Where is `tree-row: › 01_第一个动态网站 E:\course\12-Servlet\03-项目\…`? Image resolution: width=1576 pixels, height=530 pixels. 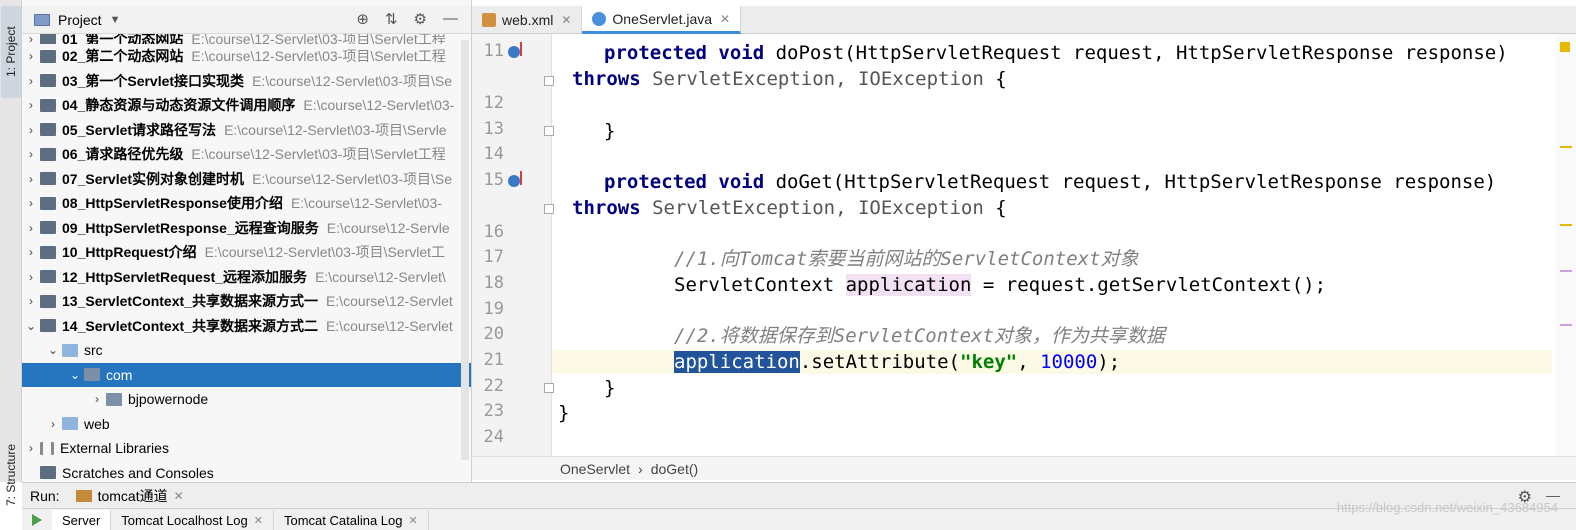
tree-row: › 01_第一个动态网站 E:\course\12-Servlet\03-项目\… is located at coordinates (246, 39).